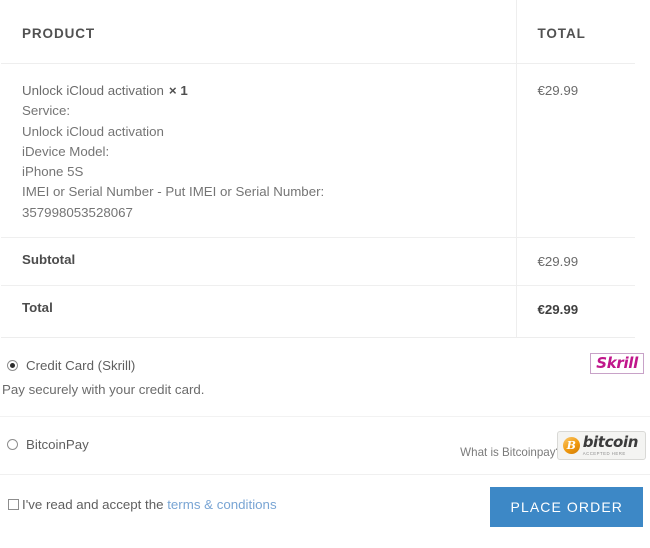 The image size is (650, 548). Describe the element at coordinates (575, 261) in the screenshot. I see `subtotal-value: €29.99` at that location.